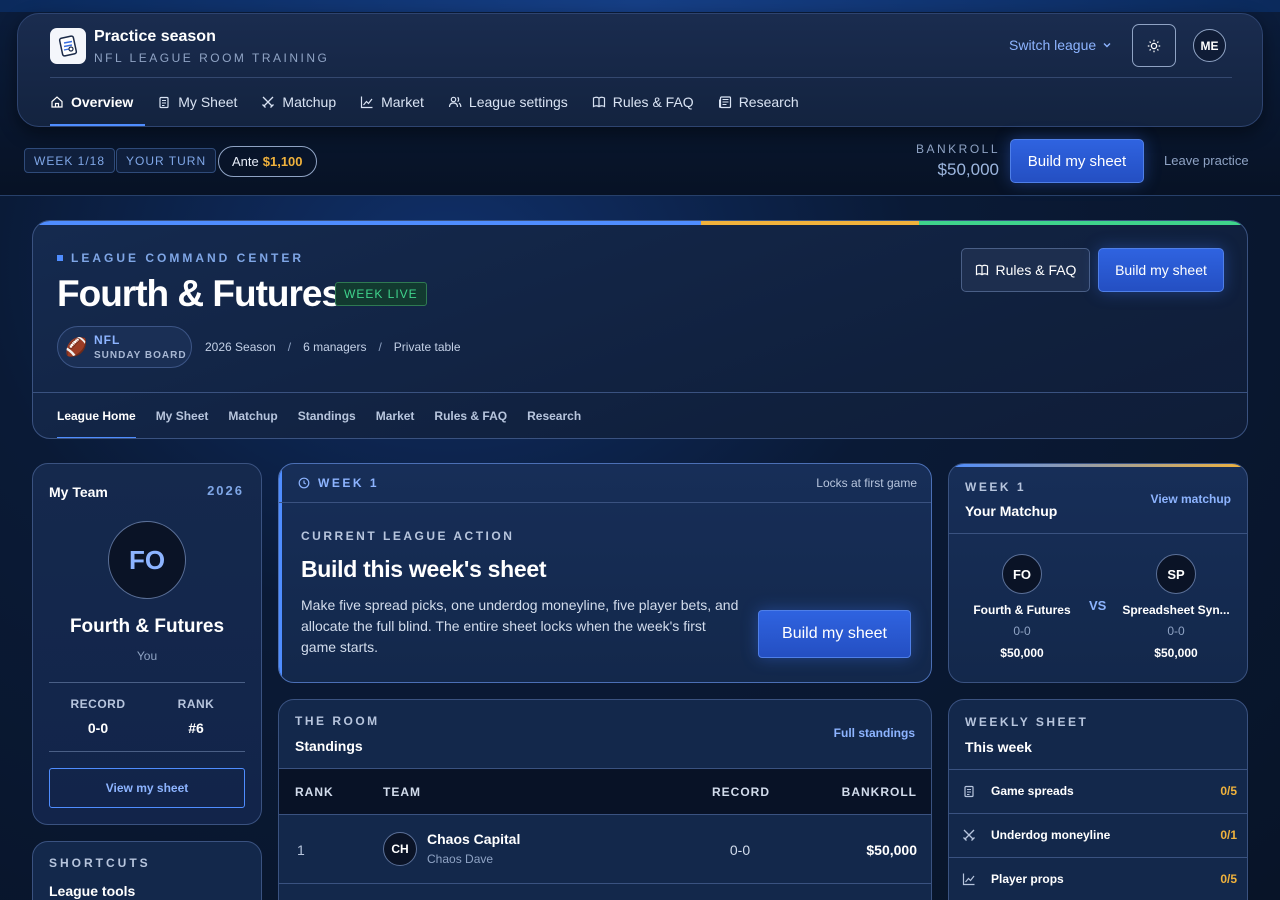 This screenshot has height=900, width=1280. Describe the element at coordinates (1053, 45) in the screenshot. I see `switch-league-label: Switch league` at that location.